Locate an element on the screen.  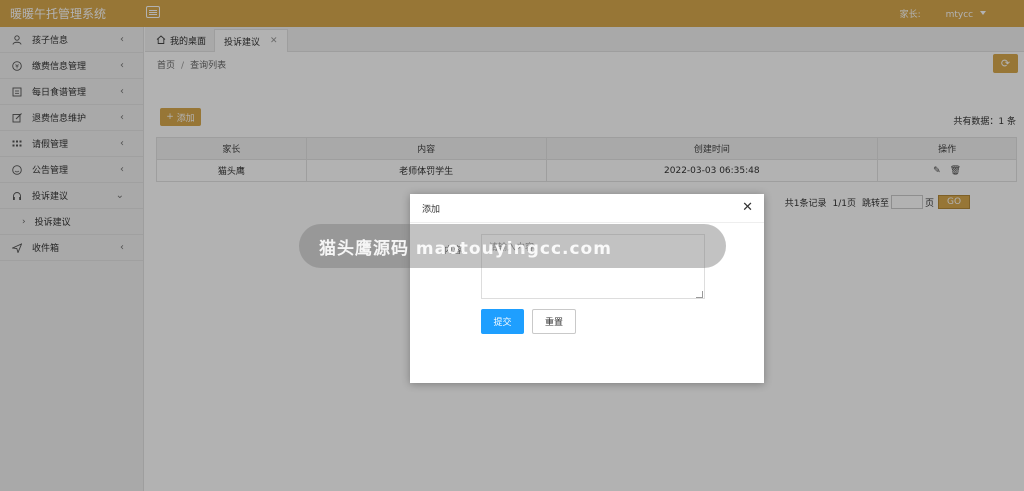
dialog-header: 添加 ✕ is located at coordinates (587, 208).